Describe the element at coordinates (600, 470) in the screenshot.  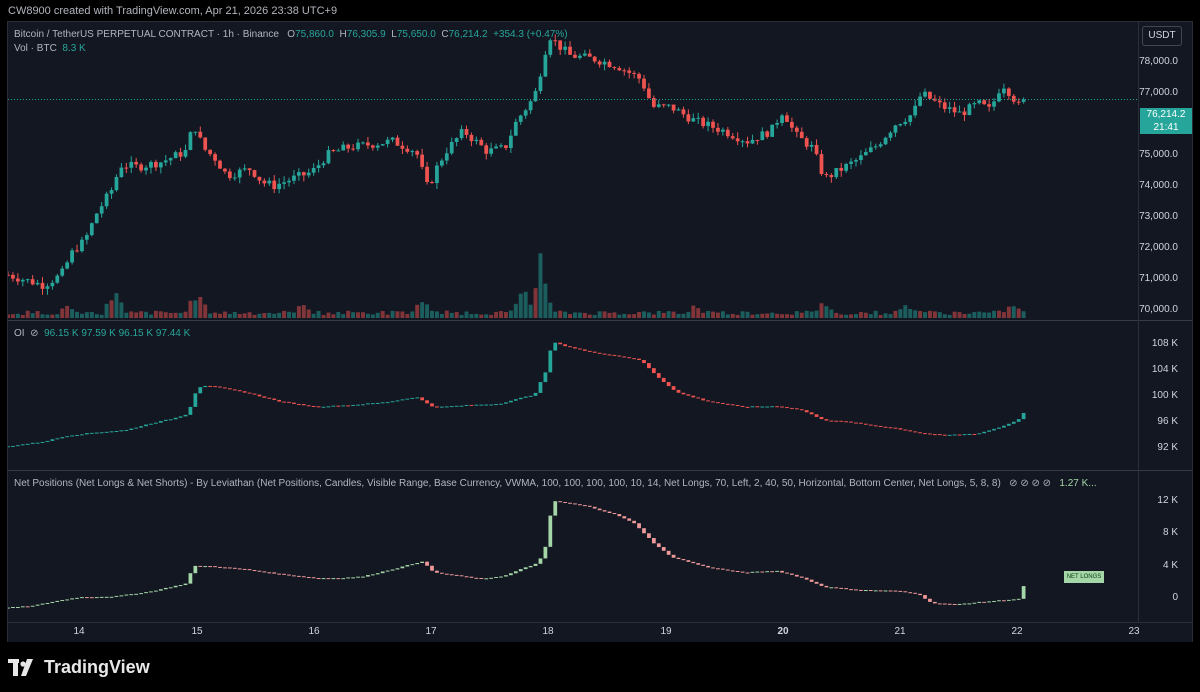
I see `pane-separator-oi-netpos` at that location.